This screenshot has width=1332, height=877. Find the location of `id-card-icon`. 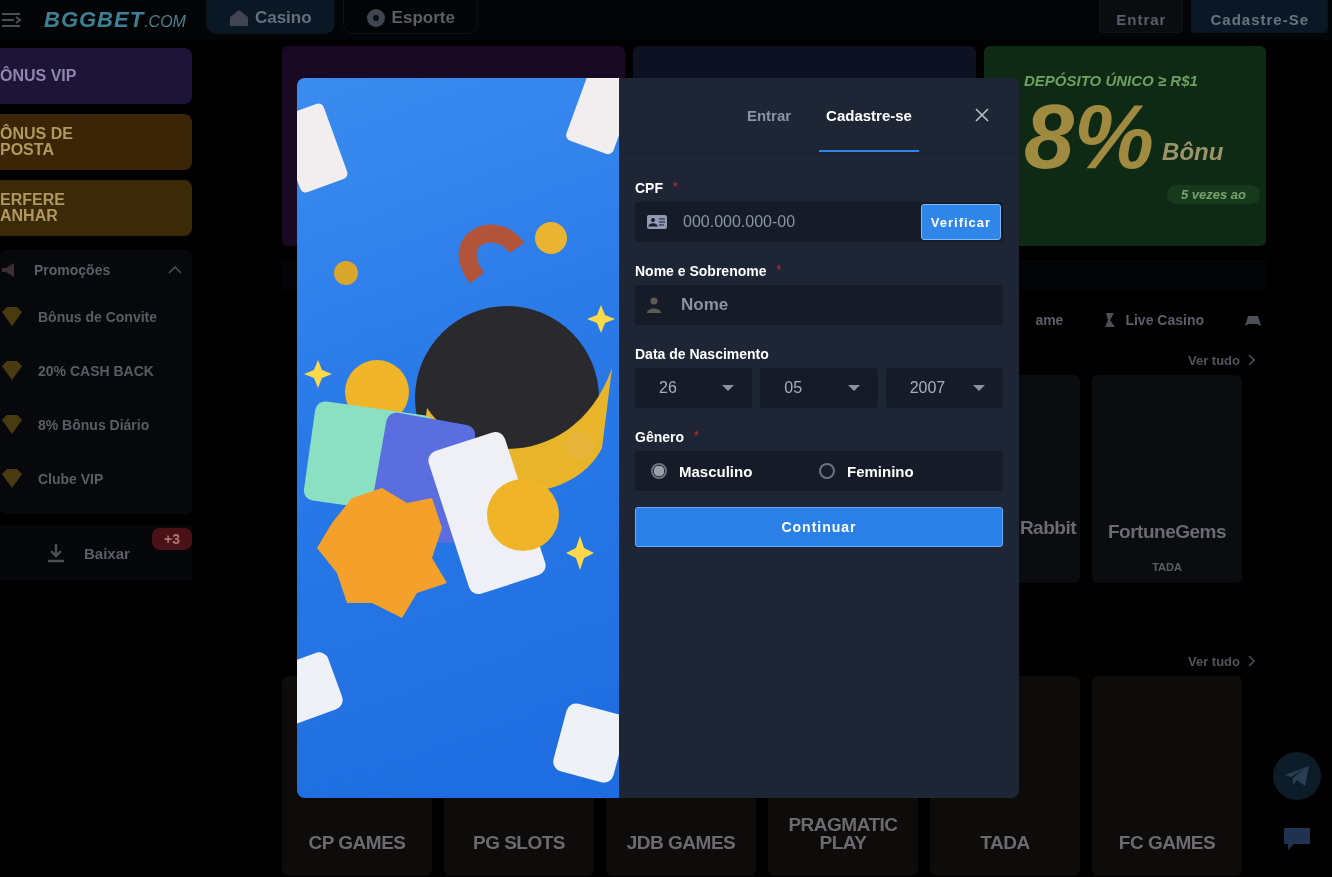

id-card-icon is located at coordinates (657, 222).